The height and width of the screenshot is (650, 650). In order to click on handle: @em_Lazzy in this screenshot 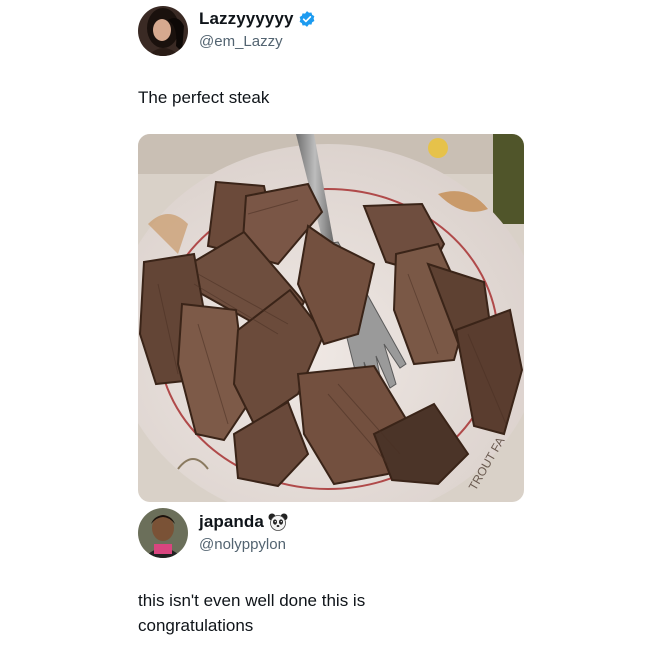, I will do `click(241, 41)`.